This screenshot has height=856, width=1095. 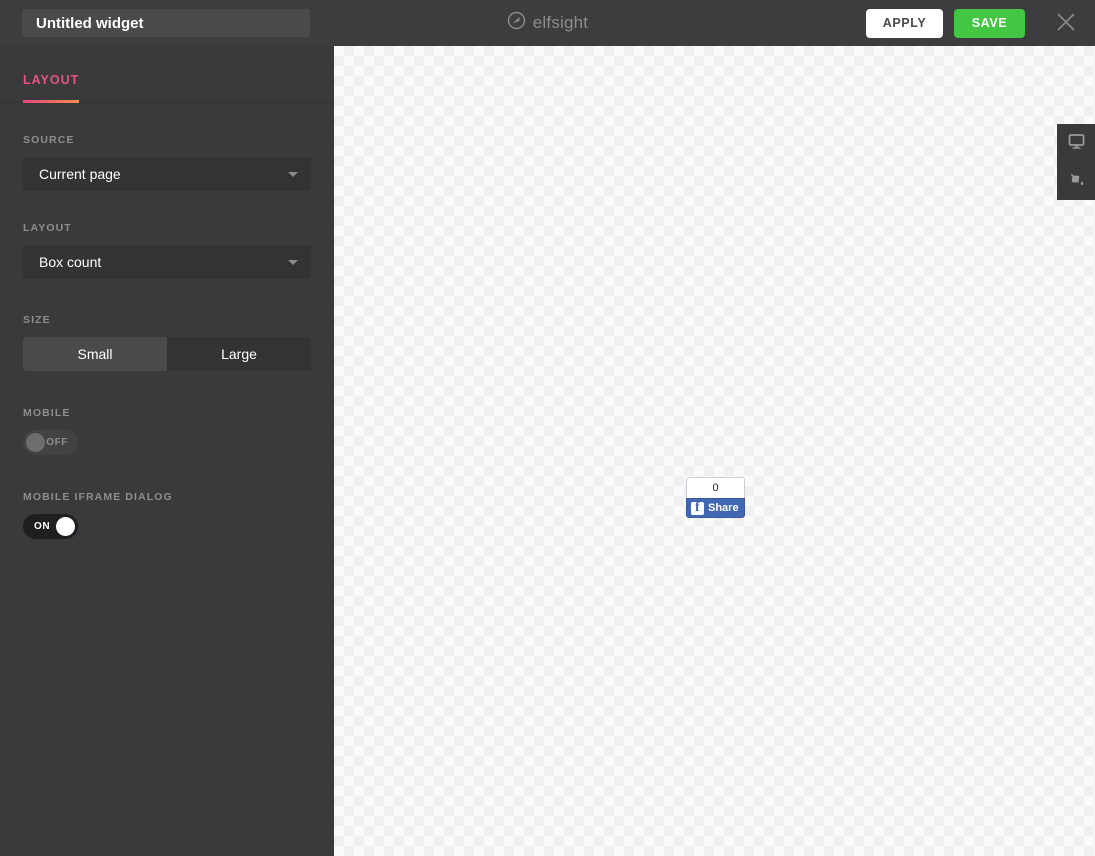 What do you see at coordinates (80, 174) in the screenshot?
I see `source-select-value: Current page` at bounding box center [80, 174].